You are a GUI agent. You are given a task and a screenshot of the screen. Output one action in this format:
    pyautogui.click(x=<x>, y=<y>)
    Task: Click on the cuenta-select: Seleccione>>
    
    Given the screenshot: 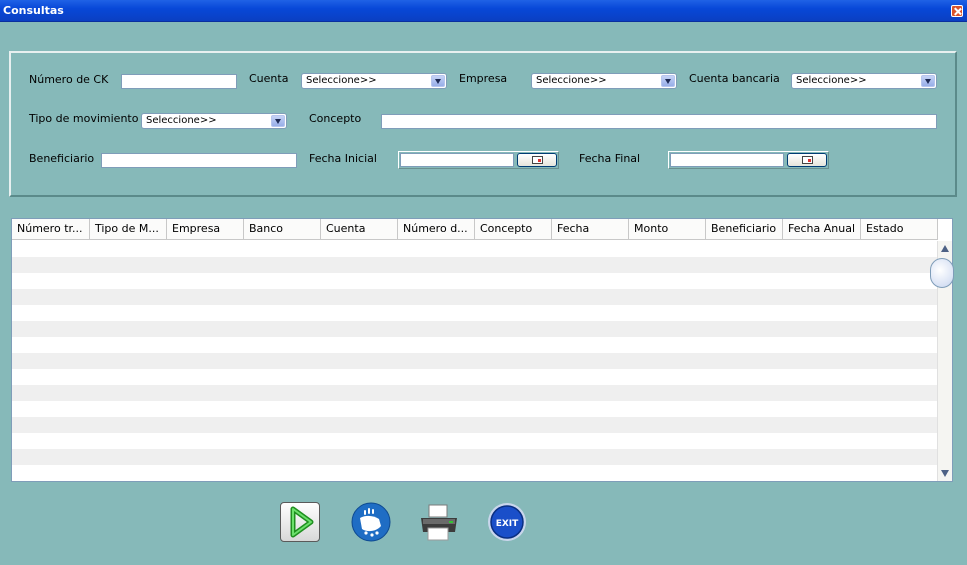 What is the action you would take?
    pyautogui.click(x=374, y=81)
    